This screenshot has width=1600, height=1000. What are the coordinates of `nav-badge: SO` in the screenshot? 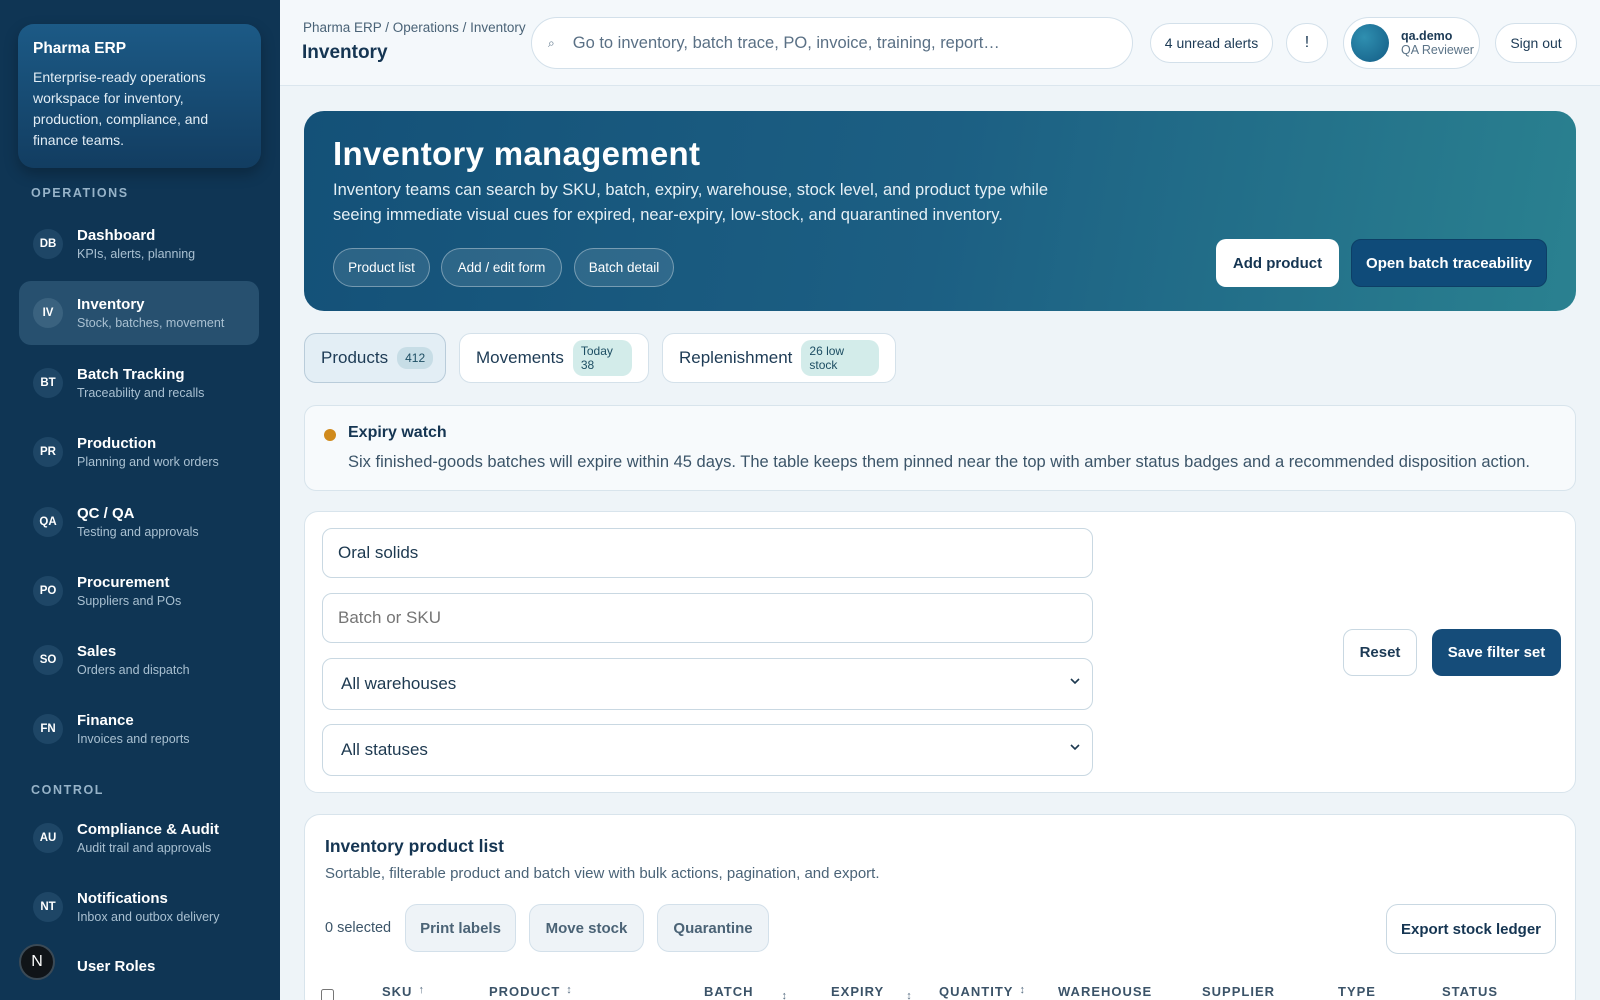 It's located at (48, 660).